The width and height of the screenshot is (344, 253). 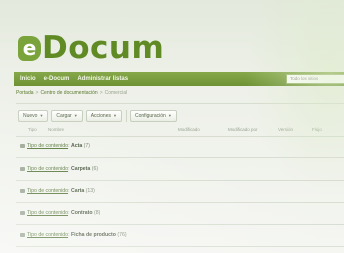 I want to click on acciones-label: Acciones, so click(x=100, y=116).